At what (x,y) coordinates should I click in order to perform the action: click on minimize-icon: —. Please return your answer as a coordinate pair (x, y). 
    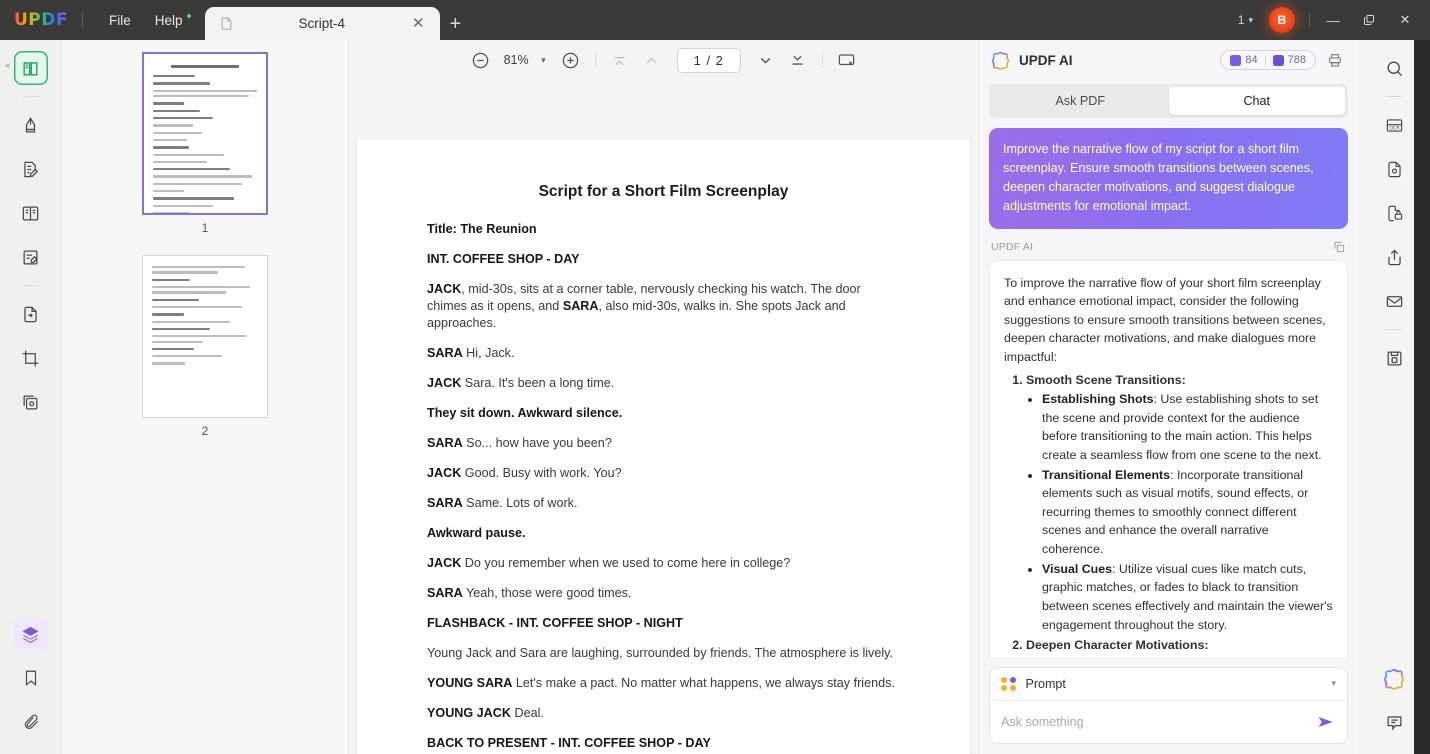
    Looking at the image, I should click on (1333, 20).